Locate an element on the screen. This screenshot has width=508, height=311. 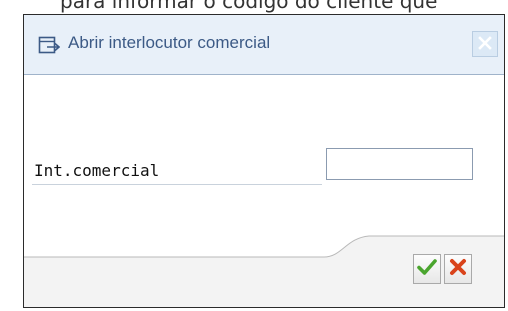
checkmark-icon is located at coordinates (427, 269).